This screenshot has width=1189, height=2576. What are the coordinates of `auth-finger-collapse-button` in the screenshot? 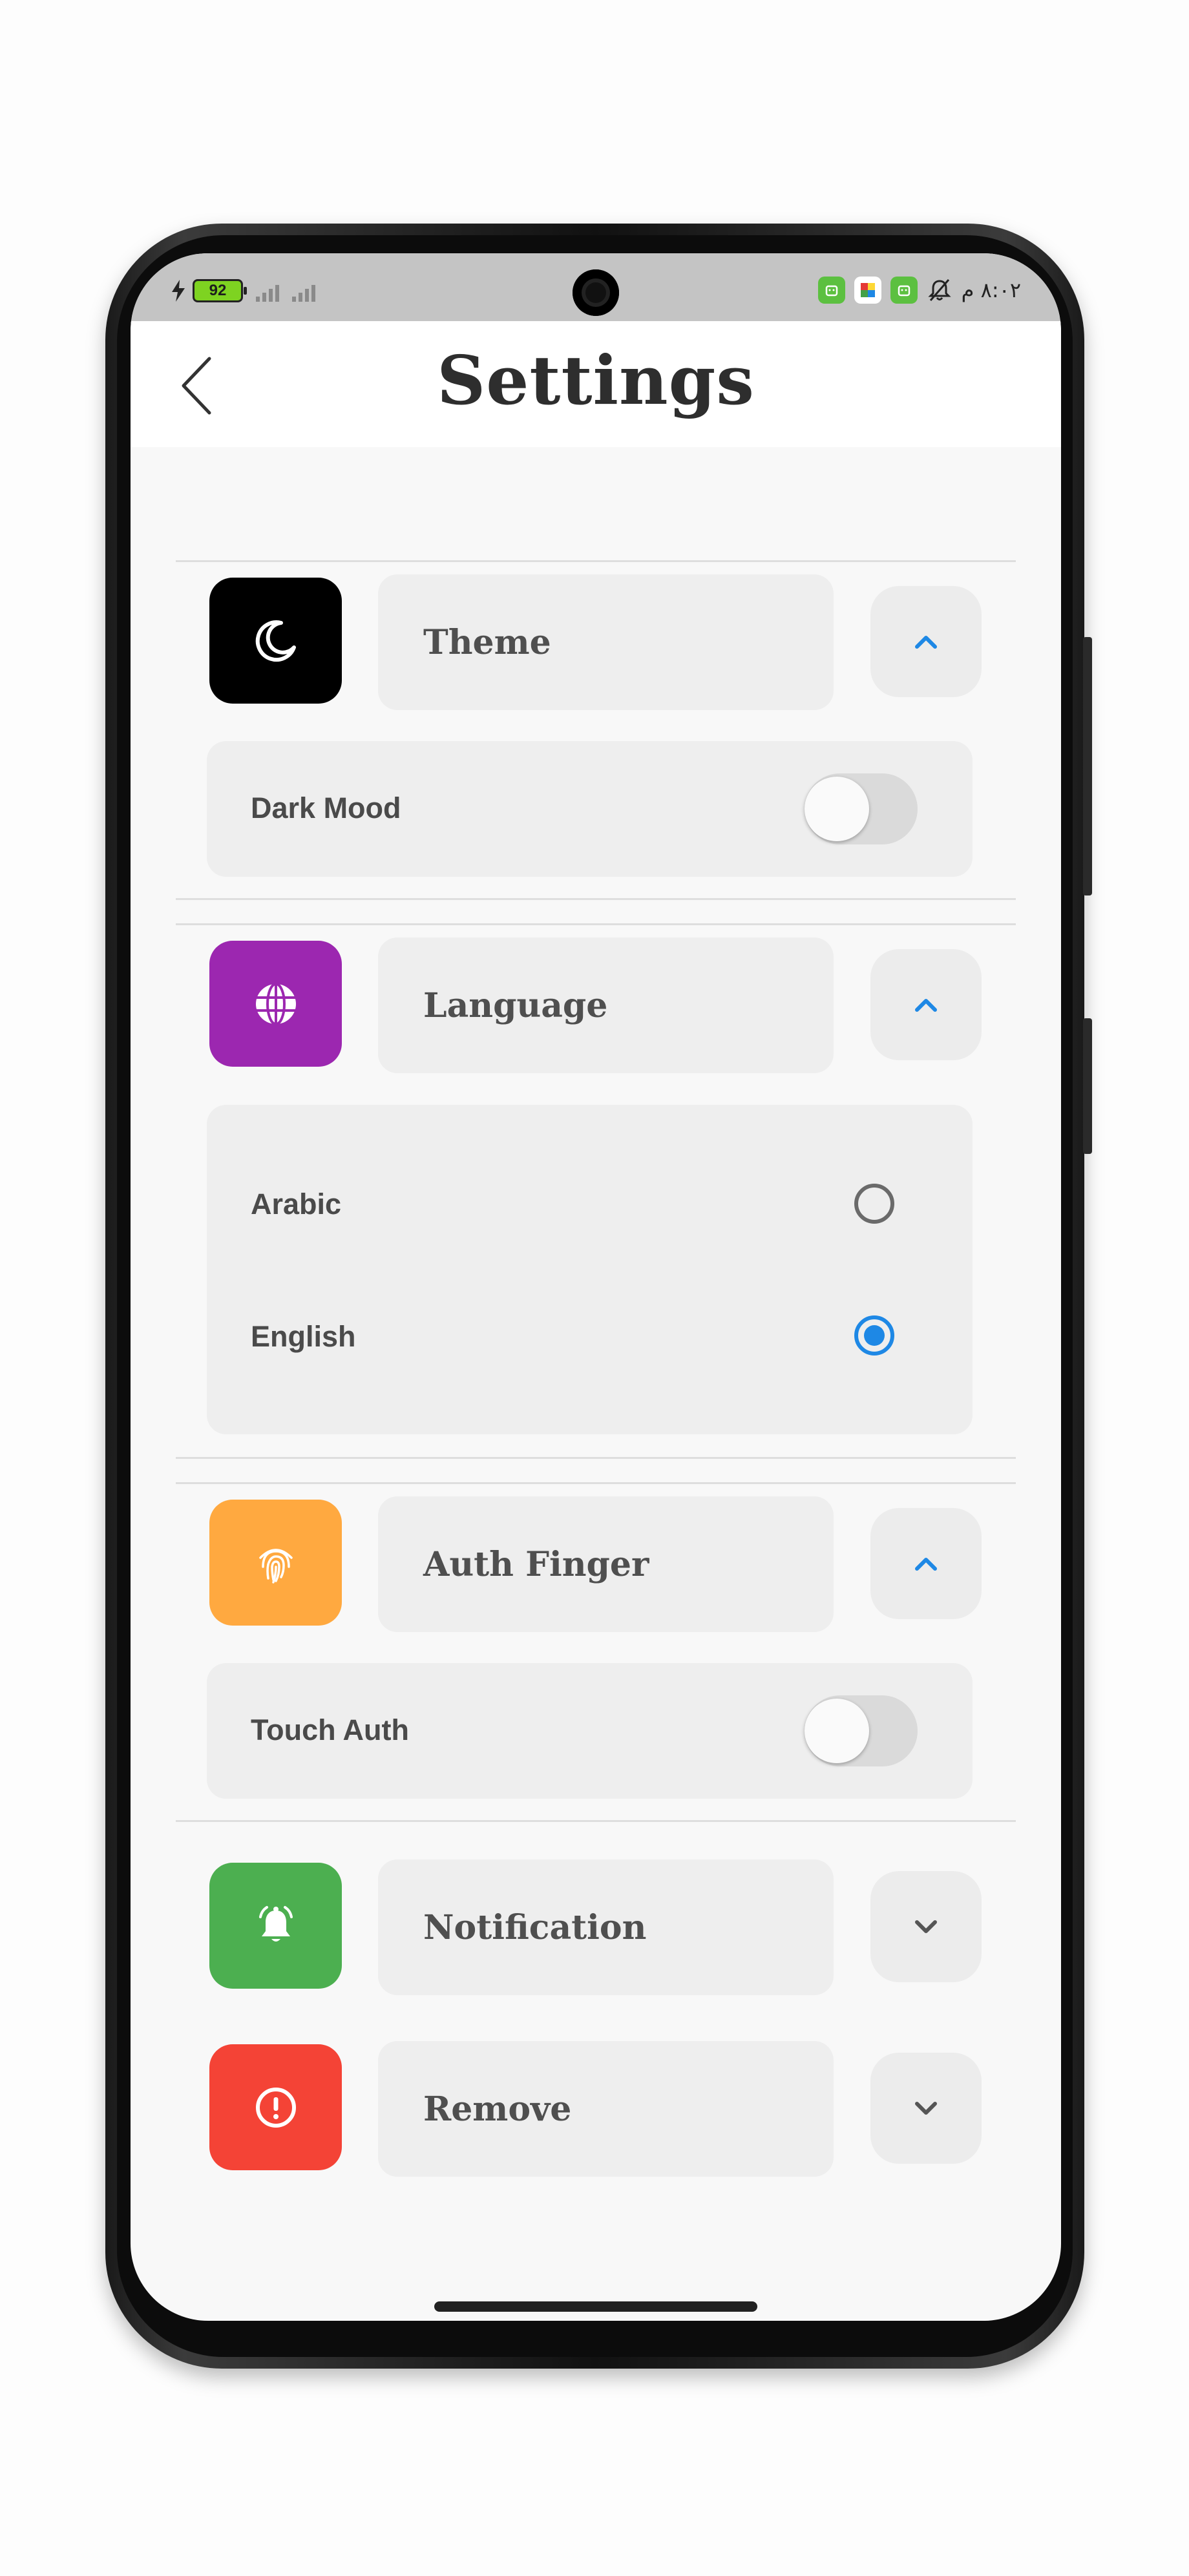 It's located at (926, 1563).